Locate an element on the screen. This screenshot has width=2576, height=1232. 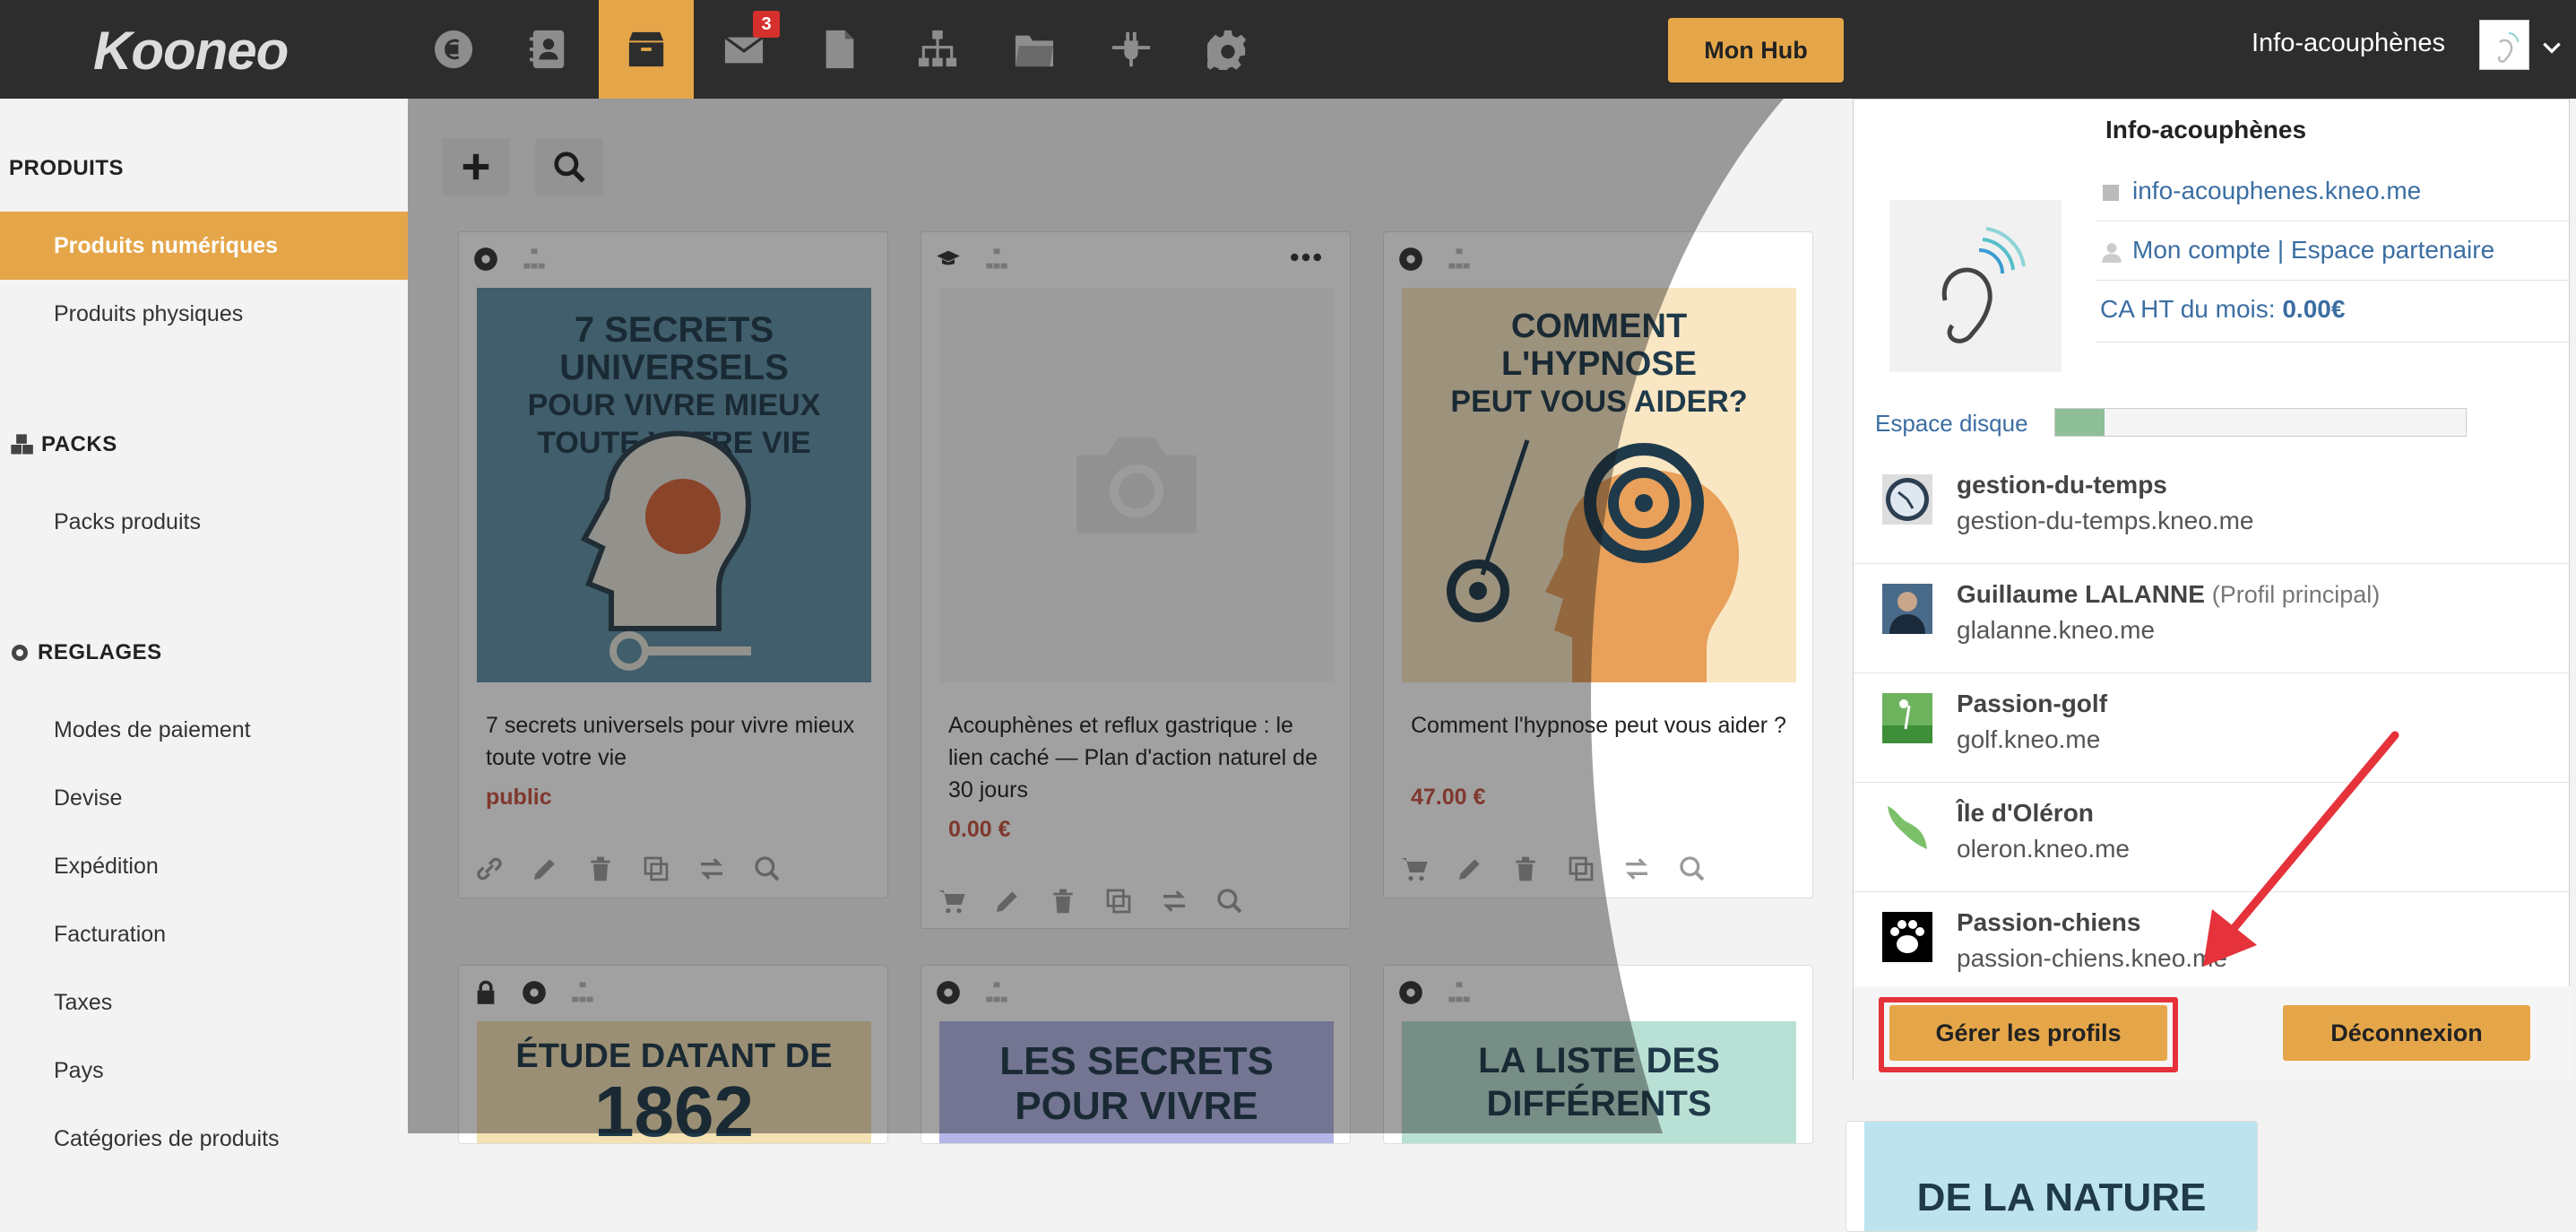
profile-avatar is located at coordinates (2504, 45).